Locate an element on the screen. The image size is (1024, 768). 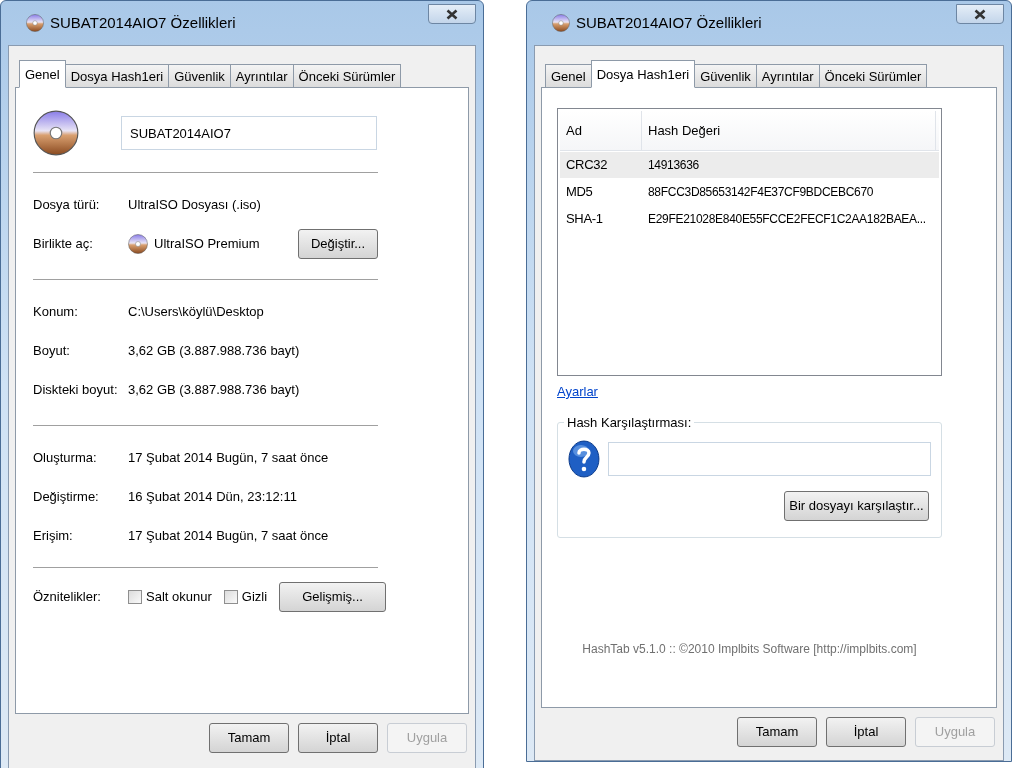
checkbox-label: Salt okunur is located at coordinates (179, 597).